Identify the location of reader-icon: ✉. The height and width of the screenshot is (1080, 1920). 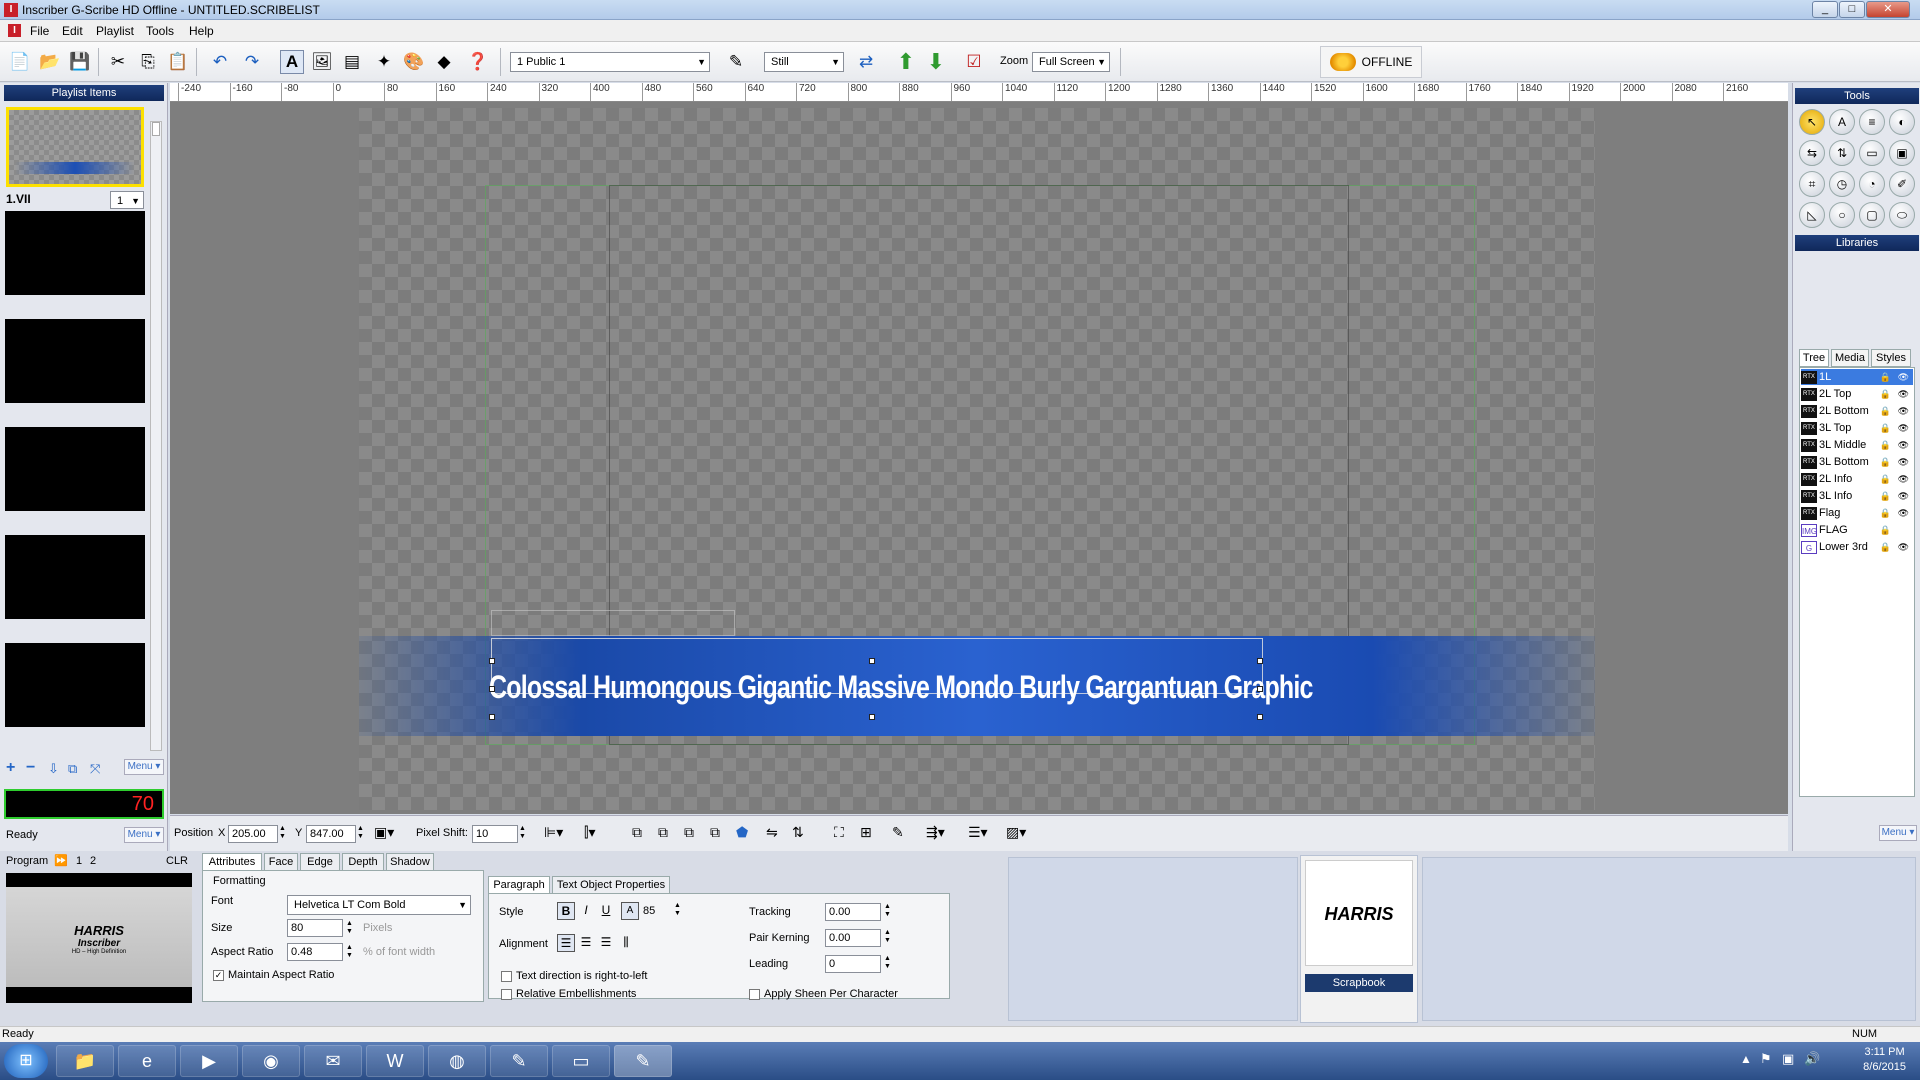
(333, 1061).